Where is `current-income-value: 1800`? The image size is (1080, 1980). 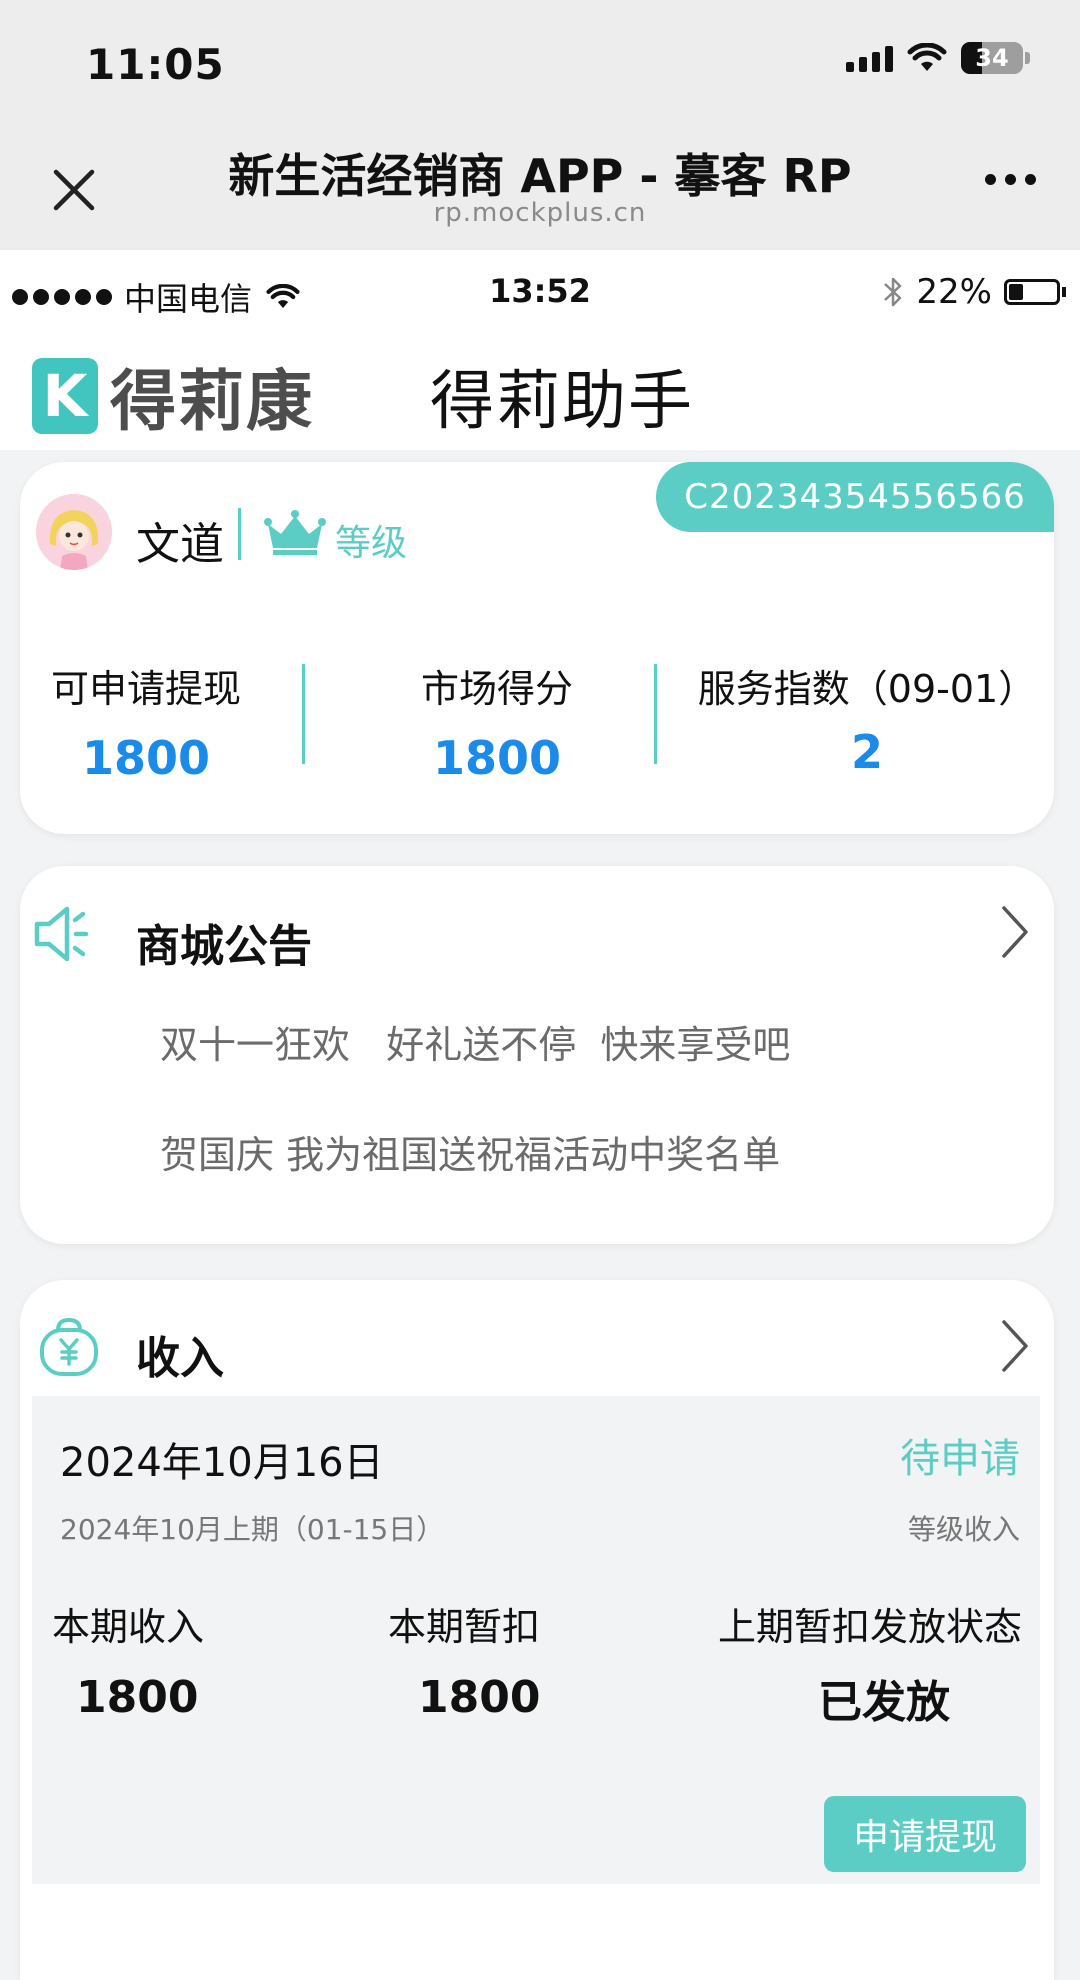 current-income-value: 1800 is located at coordinates (137, 1697).